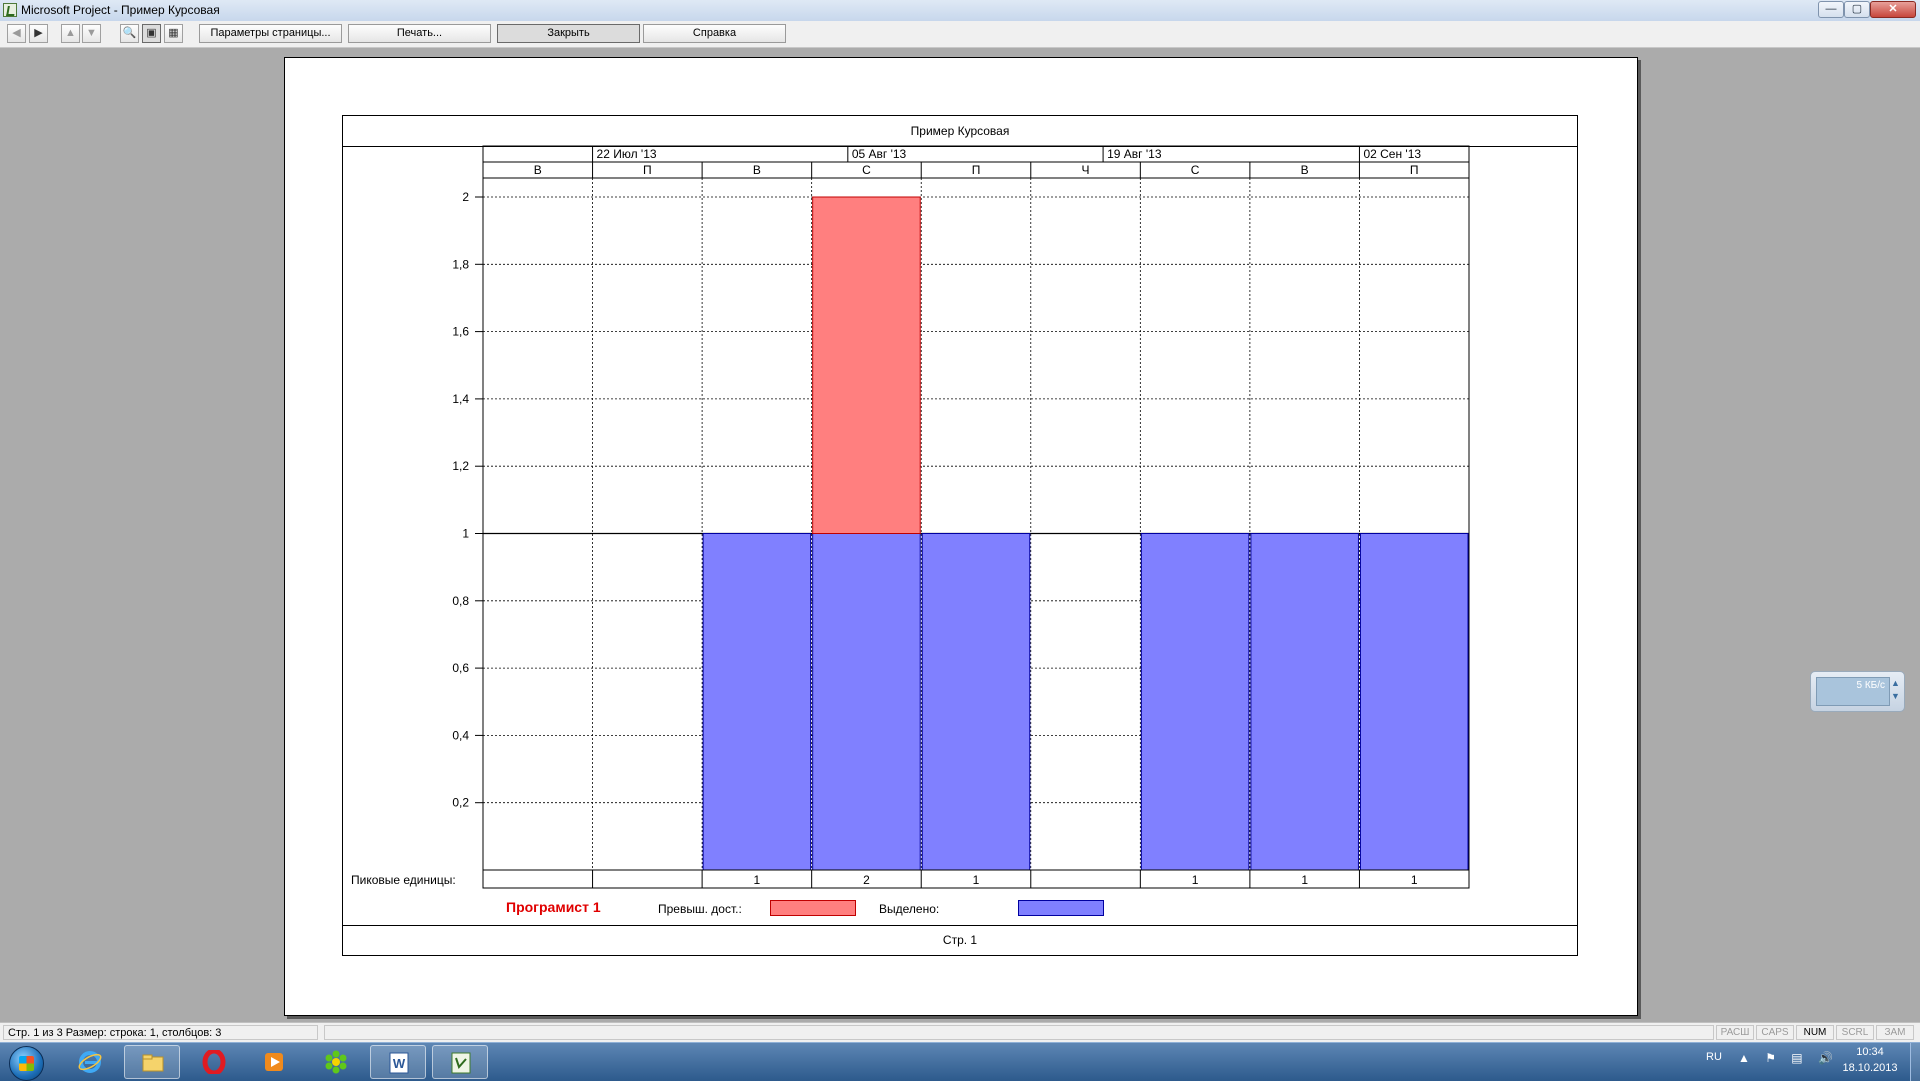  Describe the element at coordinates (1735, 1032) in the screenshot. I see `indicator-ext: РАСШ` at that location.